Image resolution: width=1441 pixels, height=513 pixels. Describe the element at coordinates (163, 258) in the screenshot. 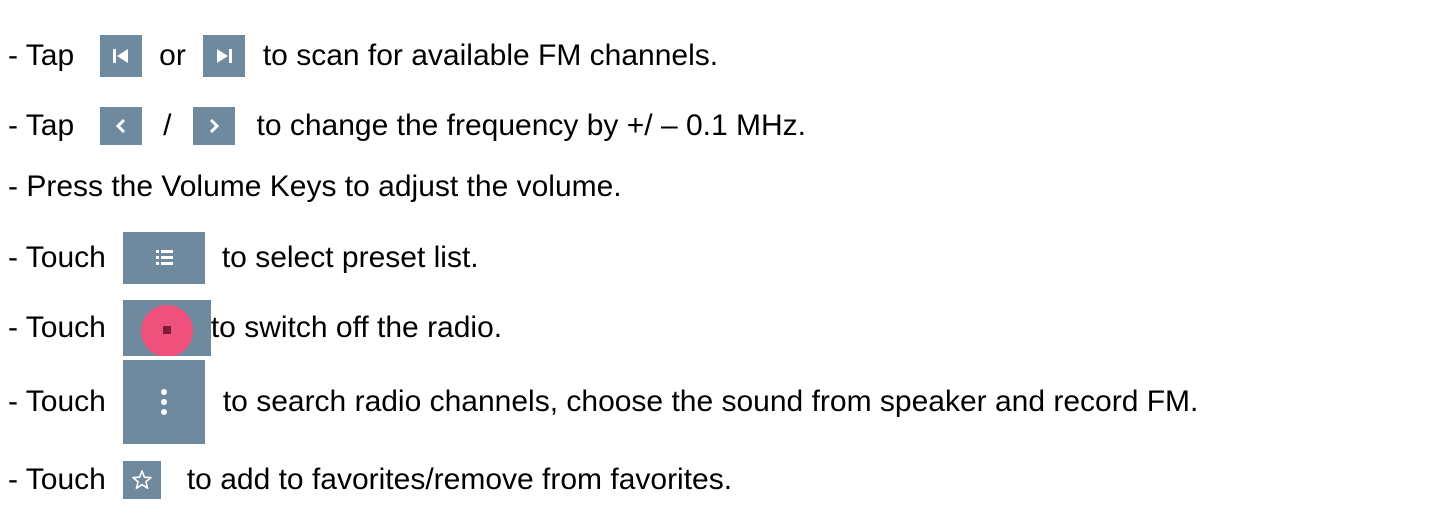

I see `list-icon` at that location.